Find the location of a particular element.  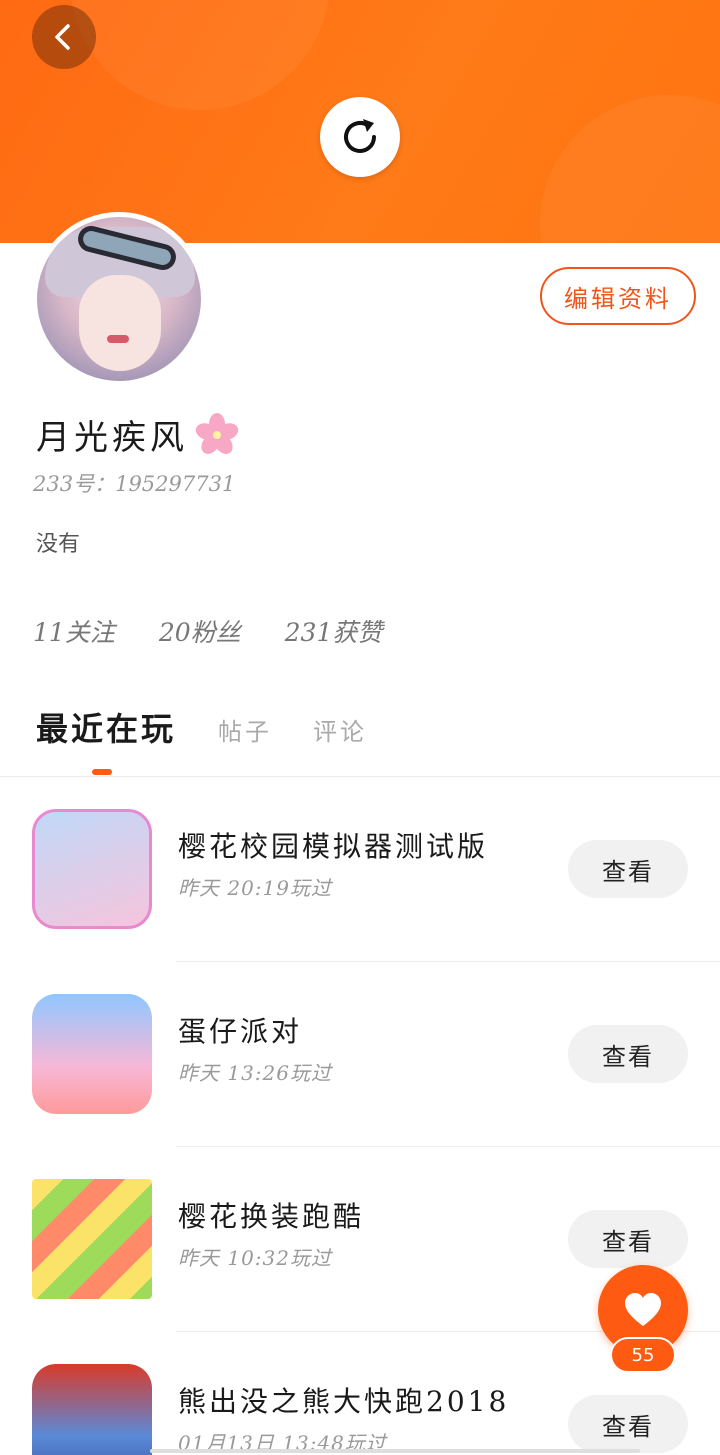

stat-value: 231 is located at coordinates (308, 632).